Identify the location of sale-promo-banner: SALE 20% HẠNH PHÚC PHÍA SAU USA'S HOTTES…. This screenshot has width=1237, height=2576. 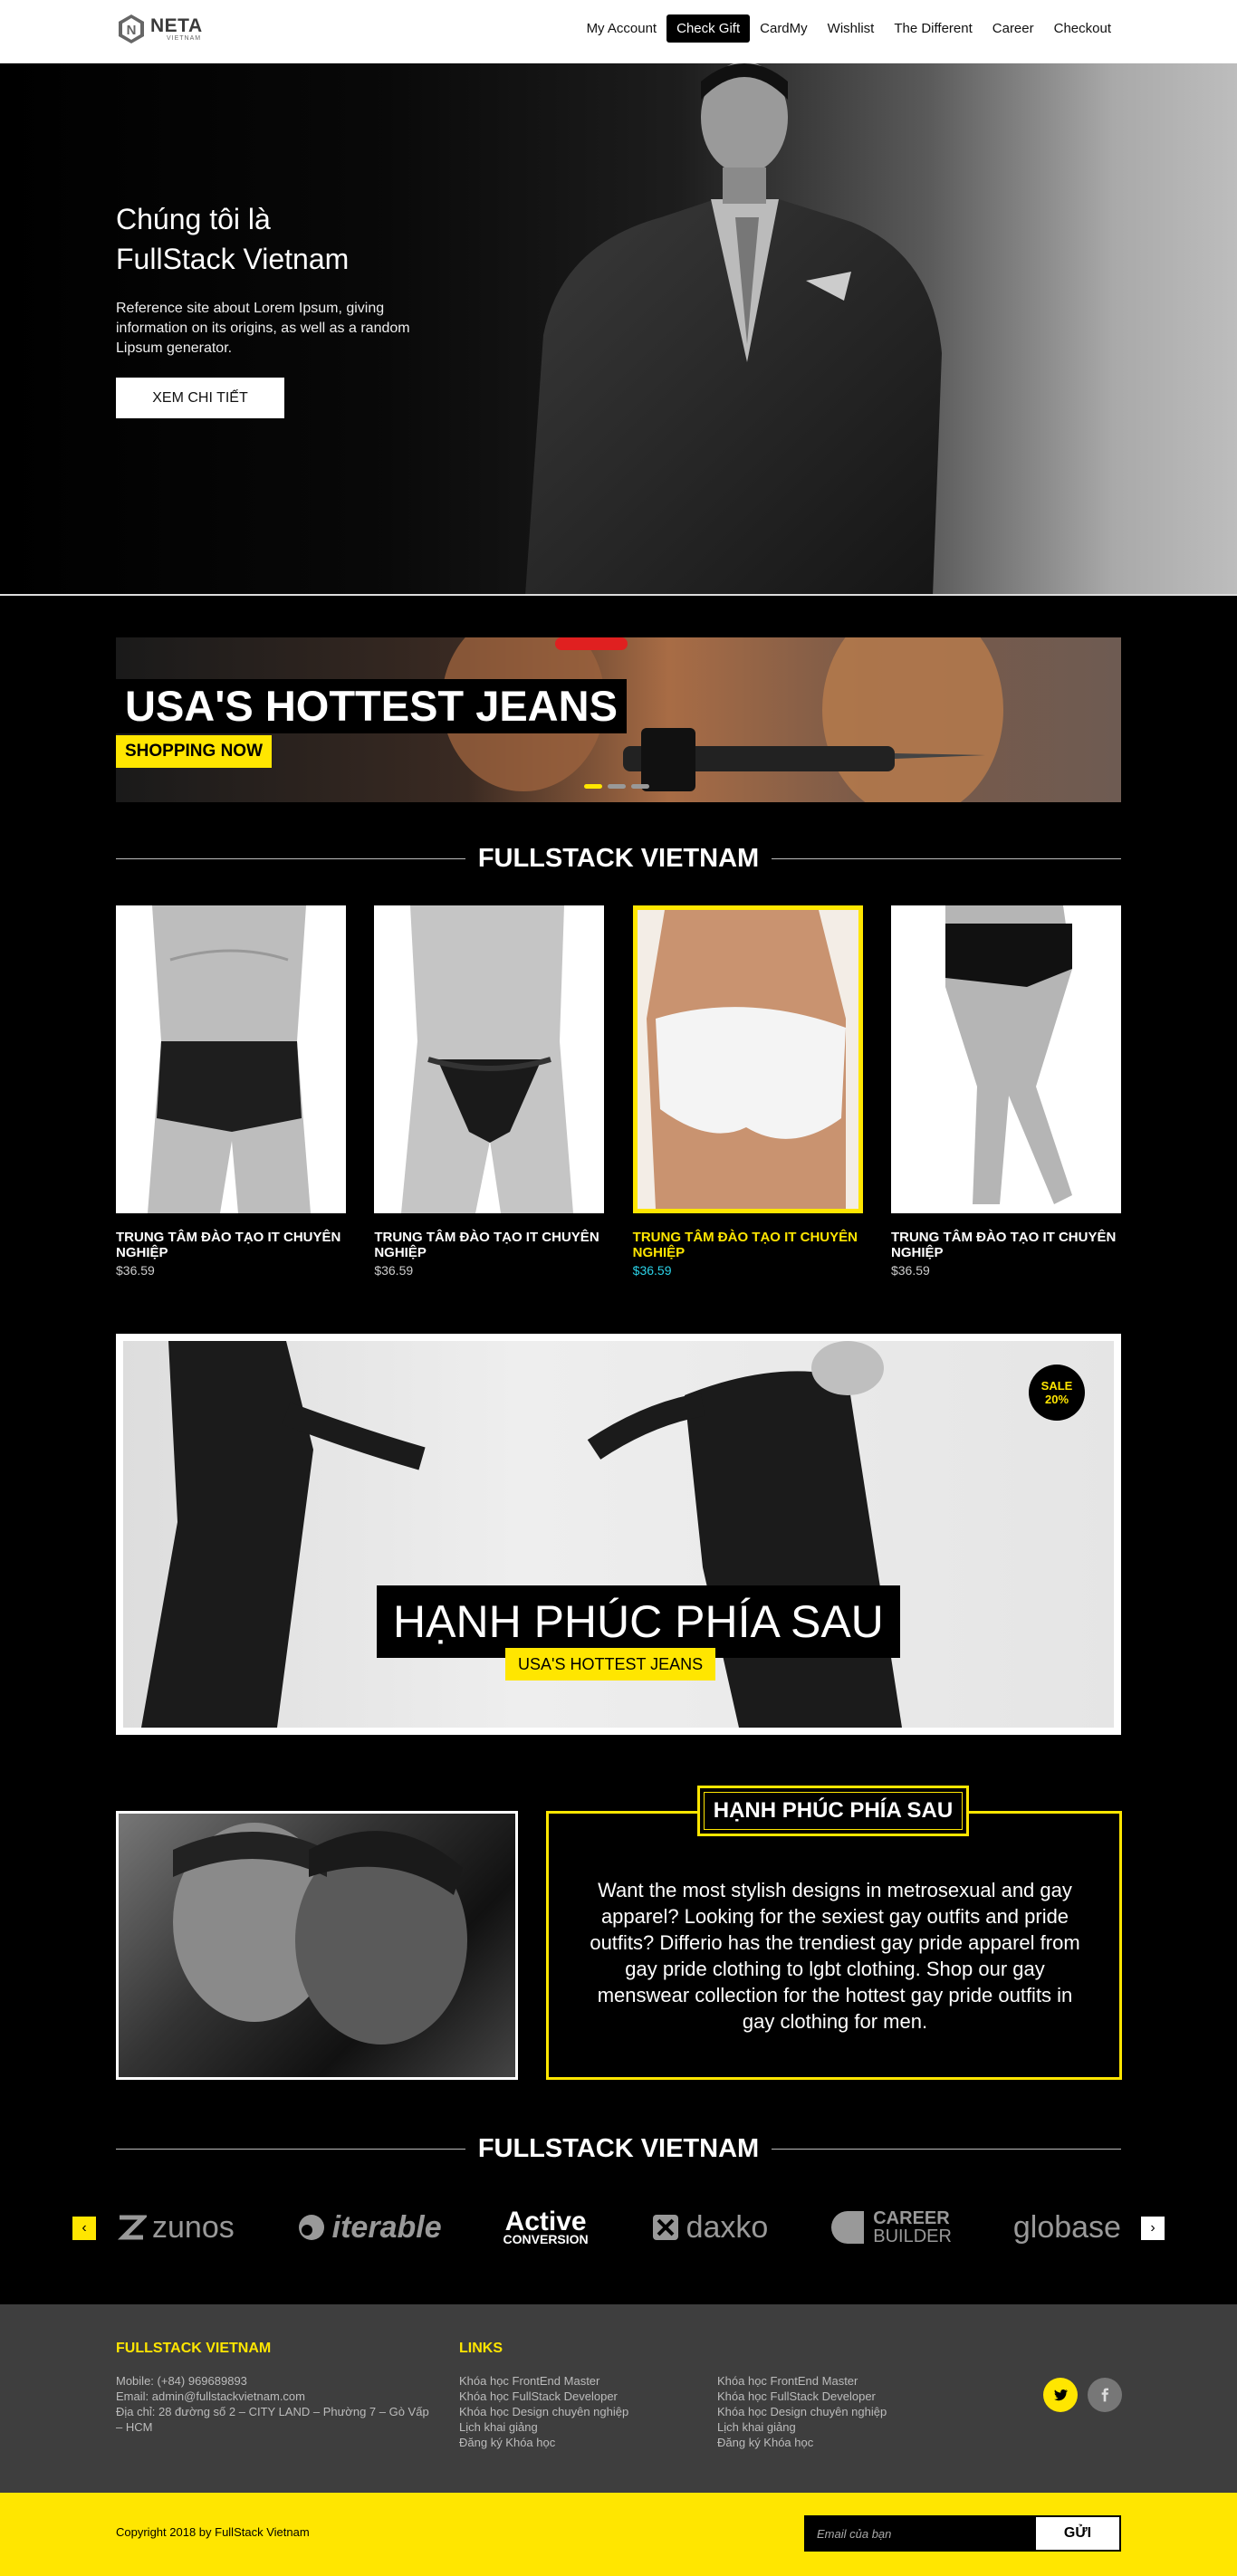
(618, 1534).